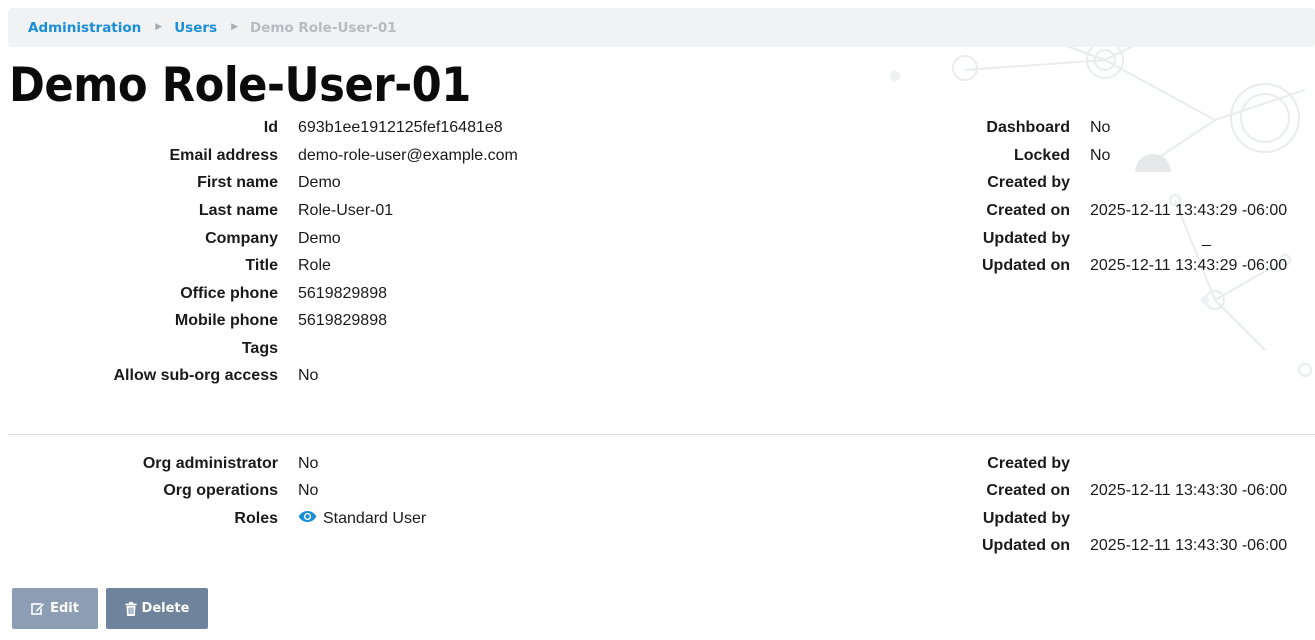 The image size is (1315, 640). I want to click on breadcrumb-administration-link: Administration, so click(84, 28).